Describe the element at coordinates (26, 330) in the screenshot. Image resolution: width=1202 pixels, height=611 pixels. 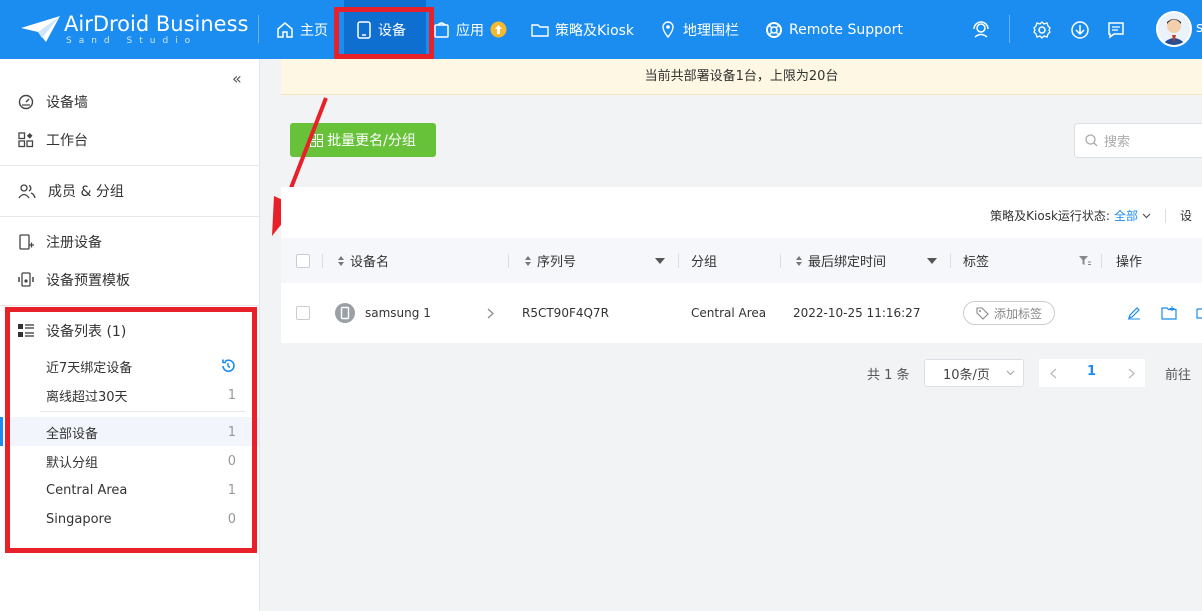
I see `list-icon` at that location.